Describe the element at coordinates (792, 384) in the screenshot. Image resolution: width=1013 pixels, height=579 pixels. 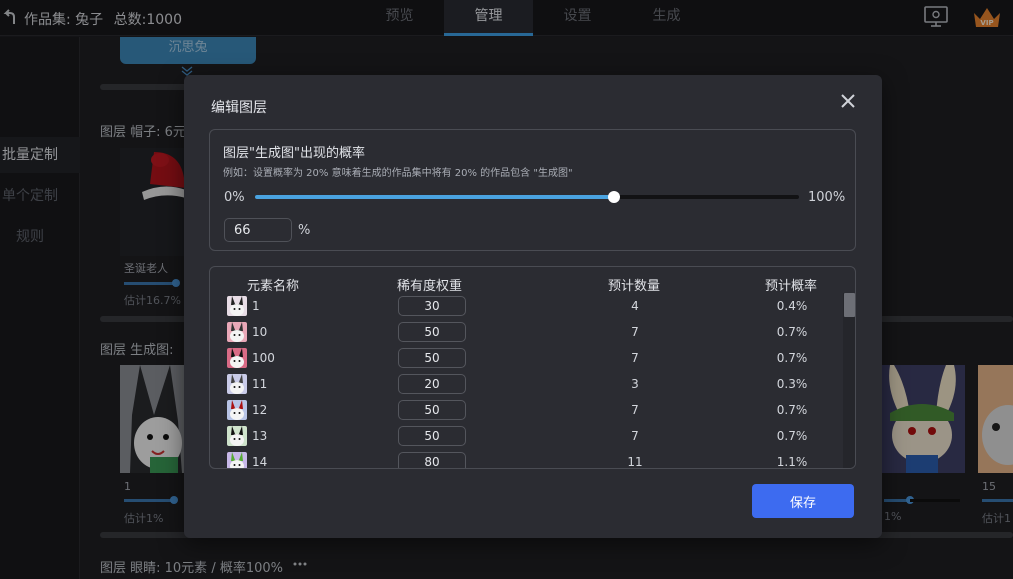
I see `estimated-probability: 0.3%` at that location.